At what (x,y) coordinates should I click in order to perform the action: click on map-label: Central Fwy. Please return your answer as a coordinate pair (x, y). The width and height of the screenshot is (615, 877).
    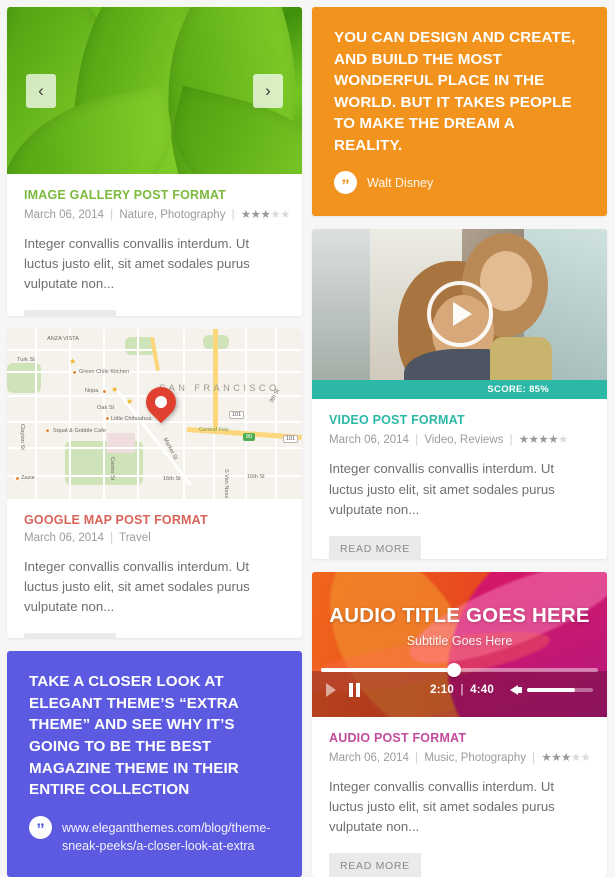
    Looking at the image, I should click on (214, 429).